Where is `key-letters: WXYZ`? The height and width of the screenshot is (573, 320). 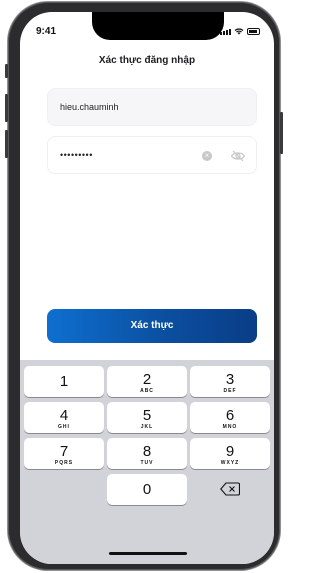 key-letters: WXYZ is located at coordinates (230, 463).